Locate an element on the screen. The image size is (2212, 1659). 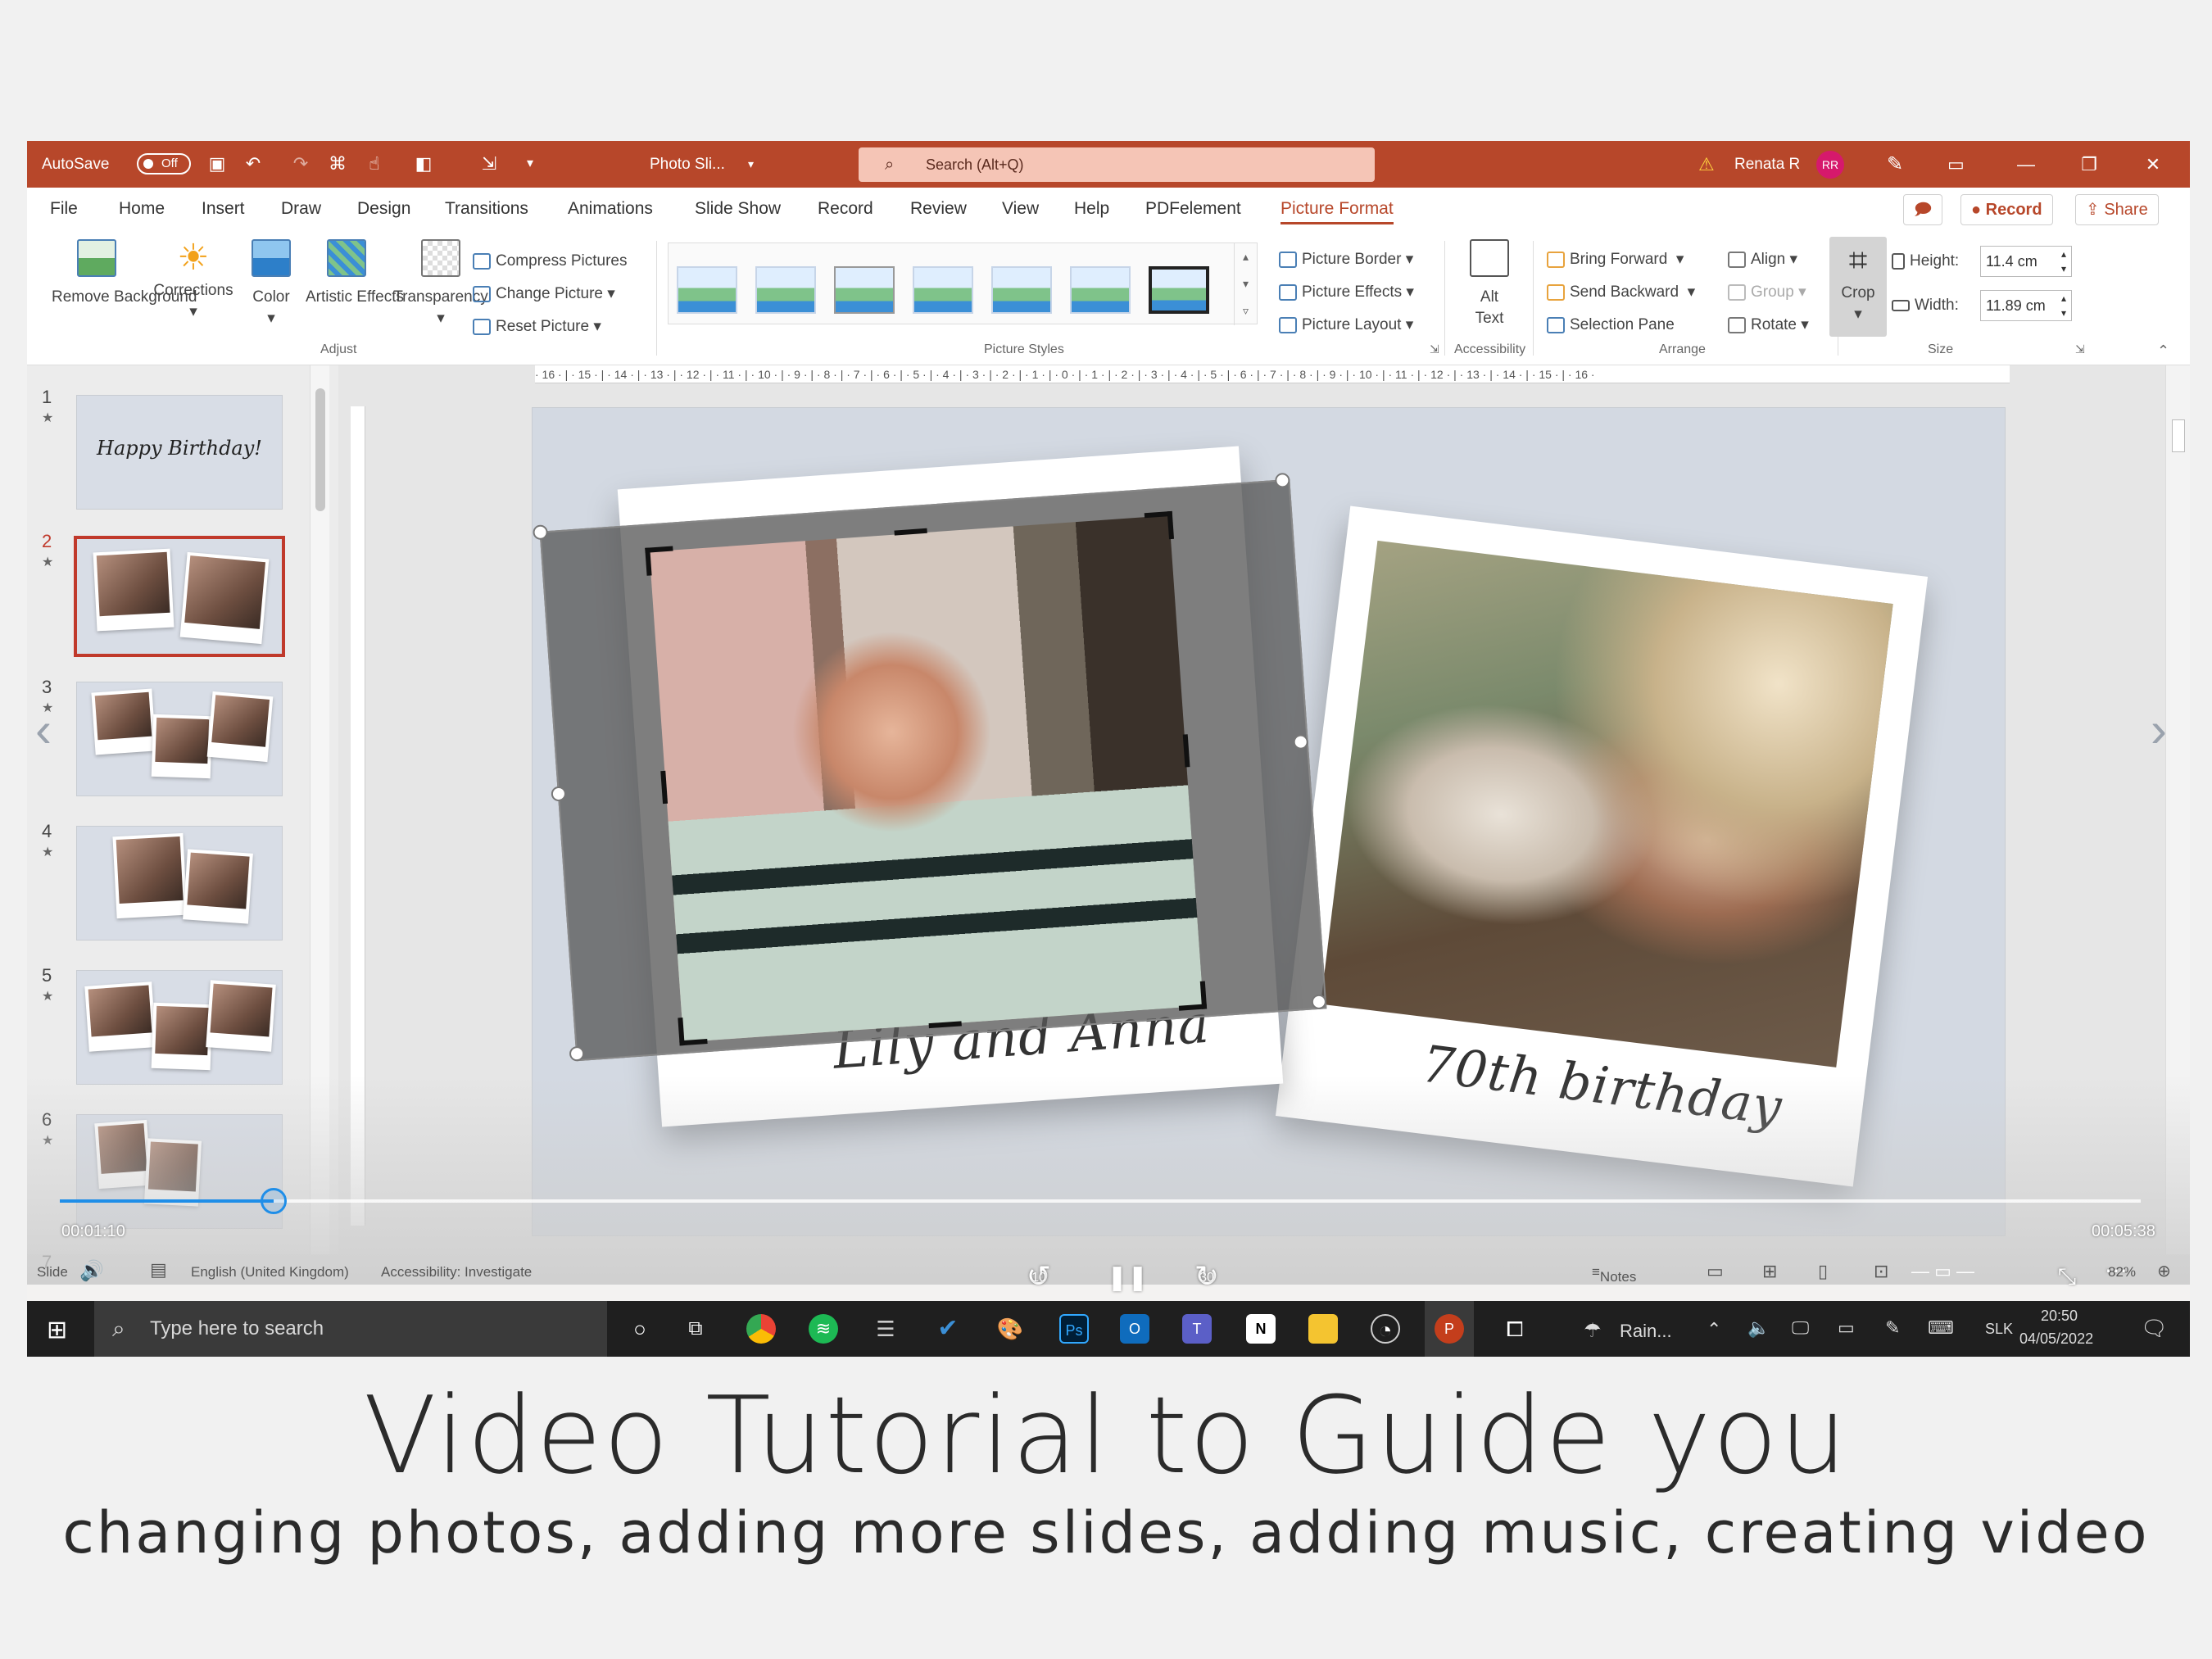
spotify-icon: ≋ is located at coordinates (823, 1329).